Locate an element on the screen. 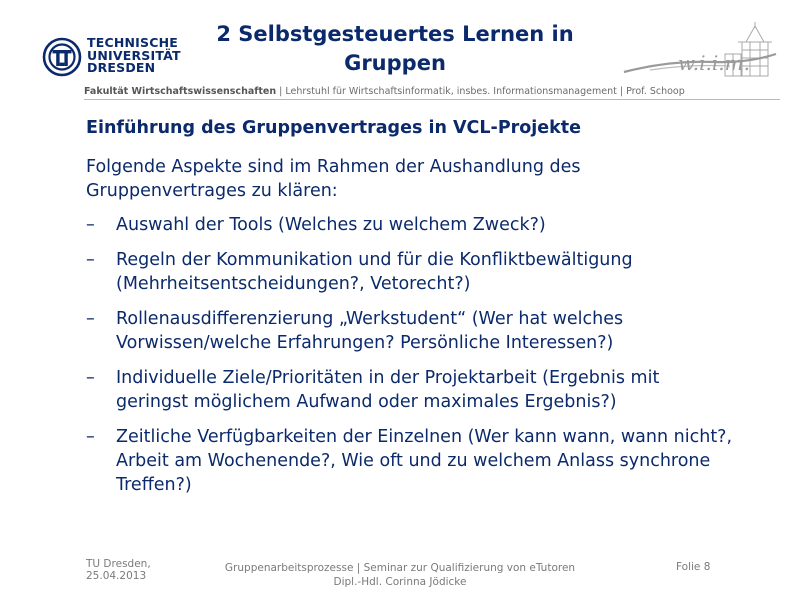 The width and height of the screenshot is (800, 600). footer-location-date: TU Dresden, 25.04.2013 is located at coordinates (118, 570).